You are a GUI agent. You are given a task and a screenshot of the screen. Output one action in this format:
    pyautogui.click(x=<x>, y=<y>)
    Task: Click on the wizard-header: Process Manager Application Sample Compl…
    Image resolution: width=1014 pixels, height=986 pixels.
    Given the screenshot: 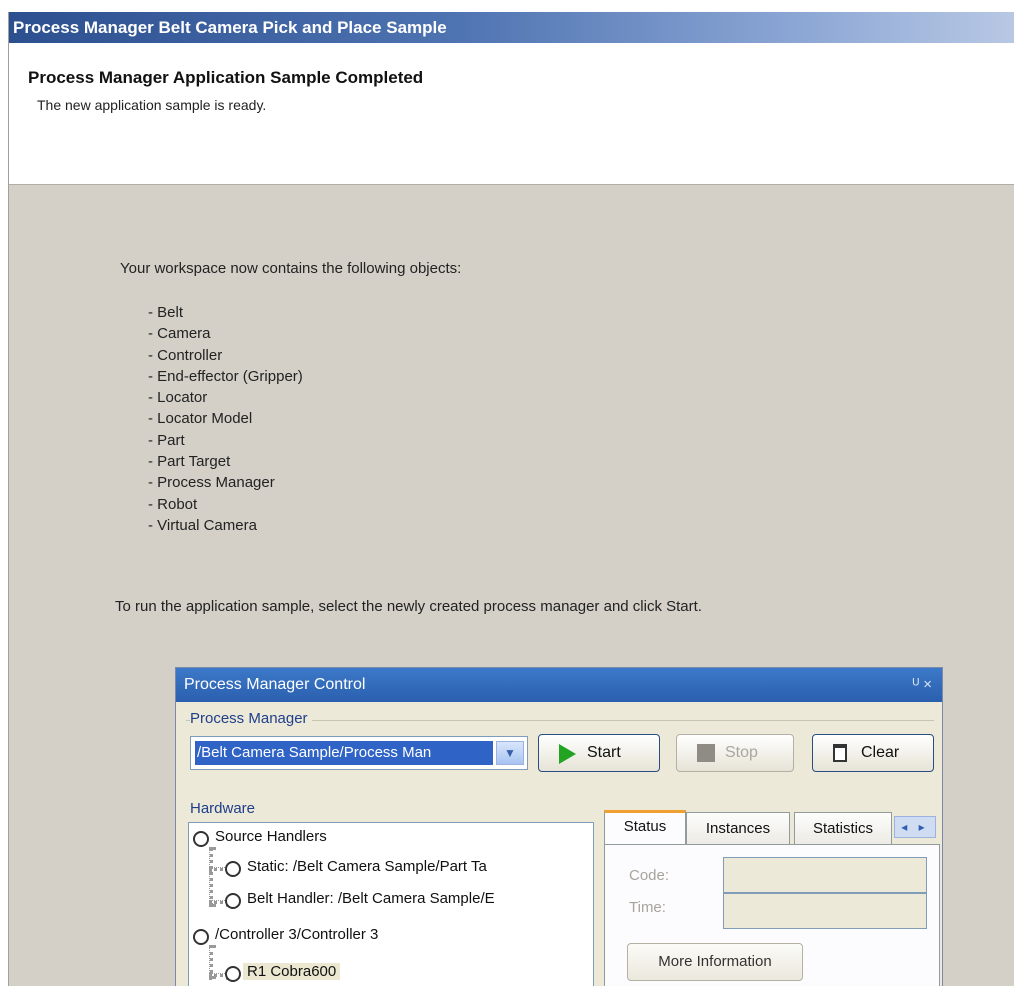 What is the action you would take?
    pyautogui.click(x=511, y=114)
    